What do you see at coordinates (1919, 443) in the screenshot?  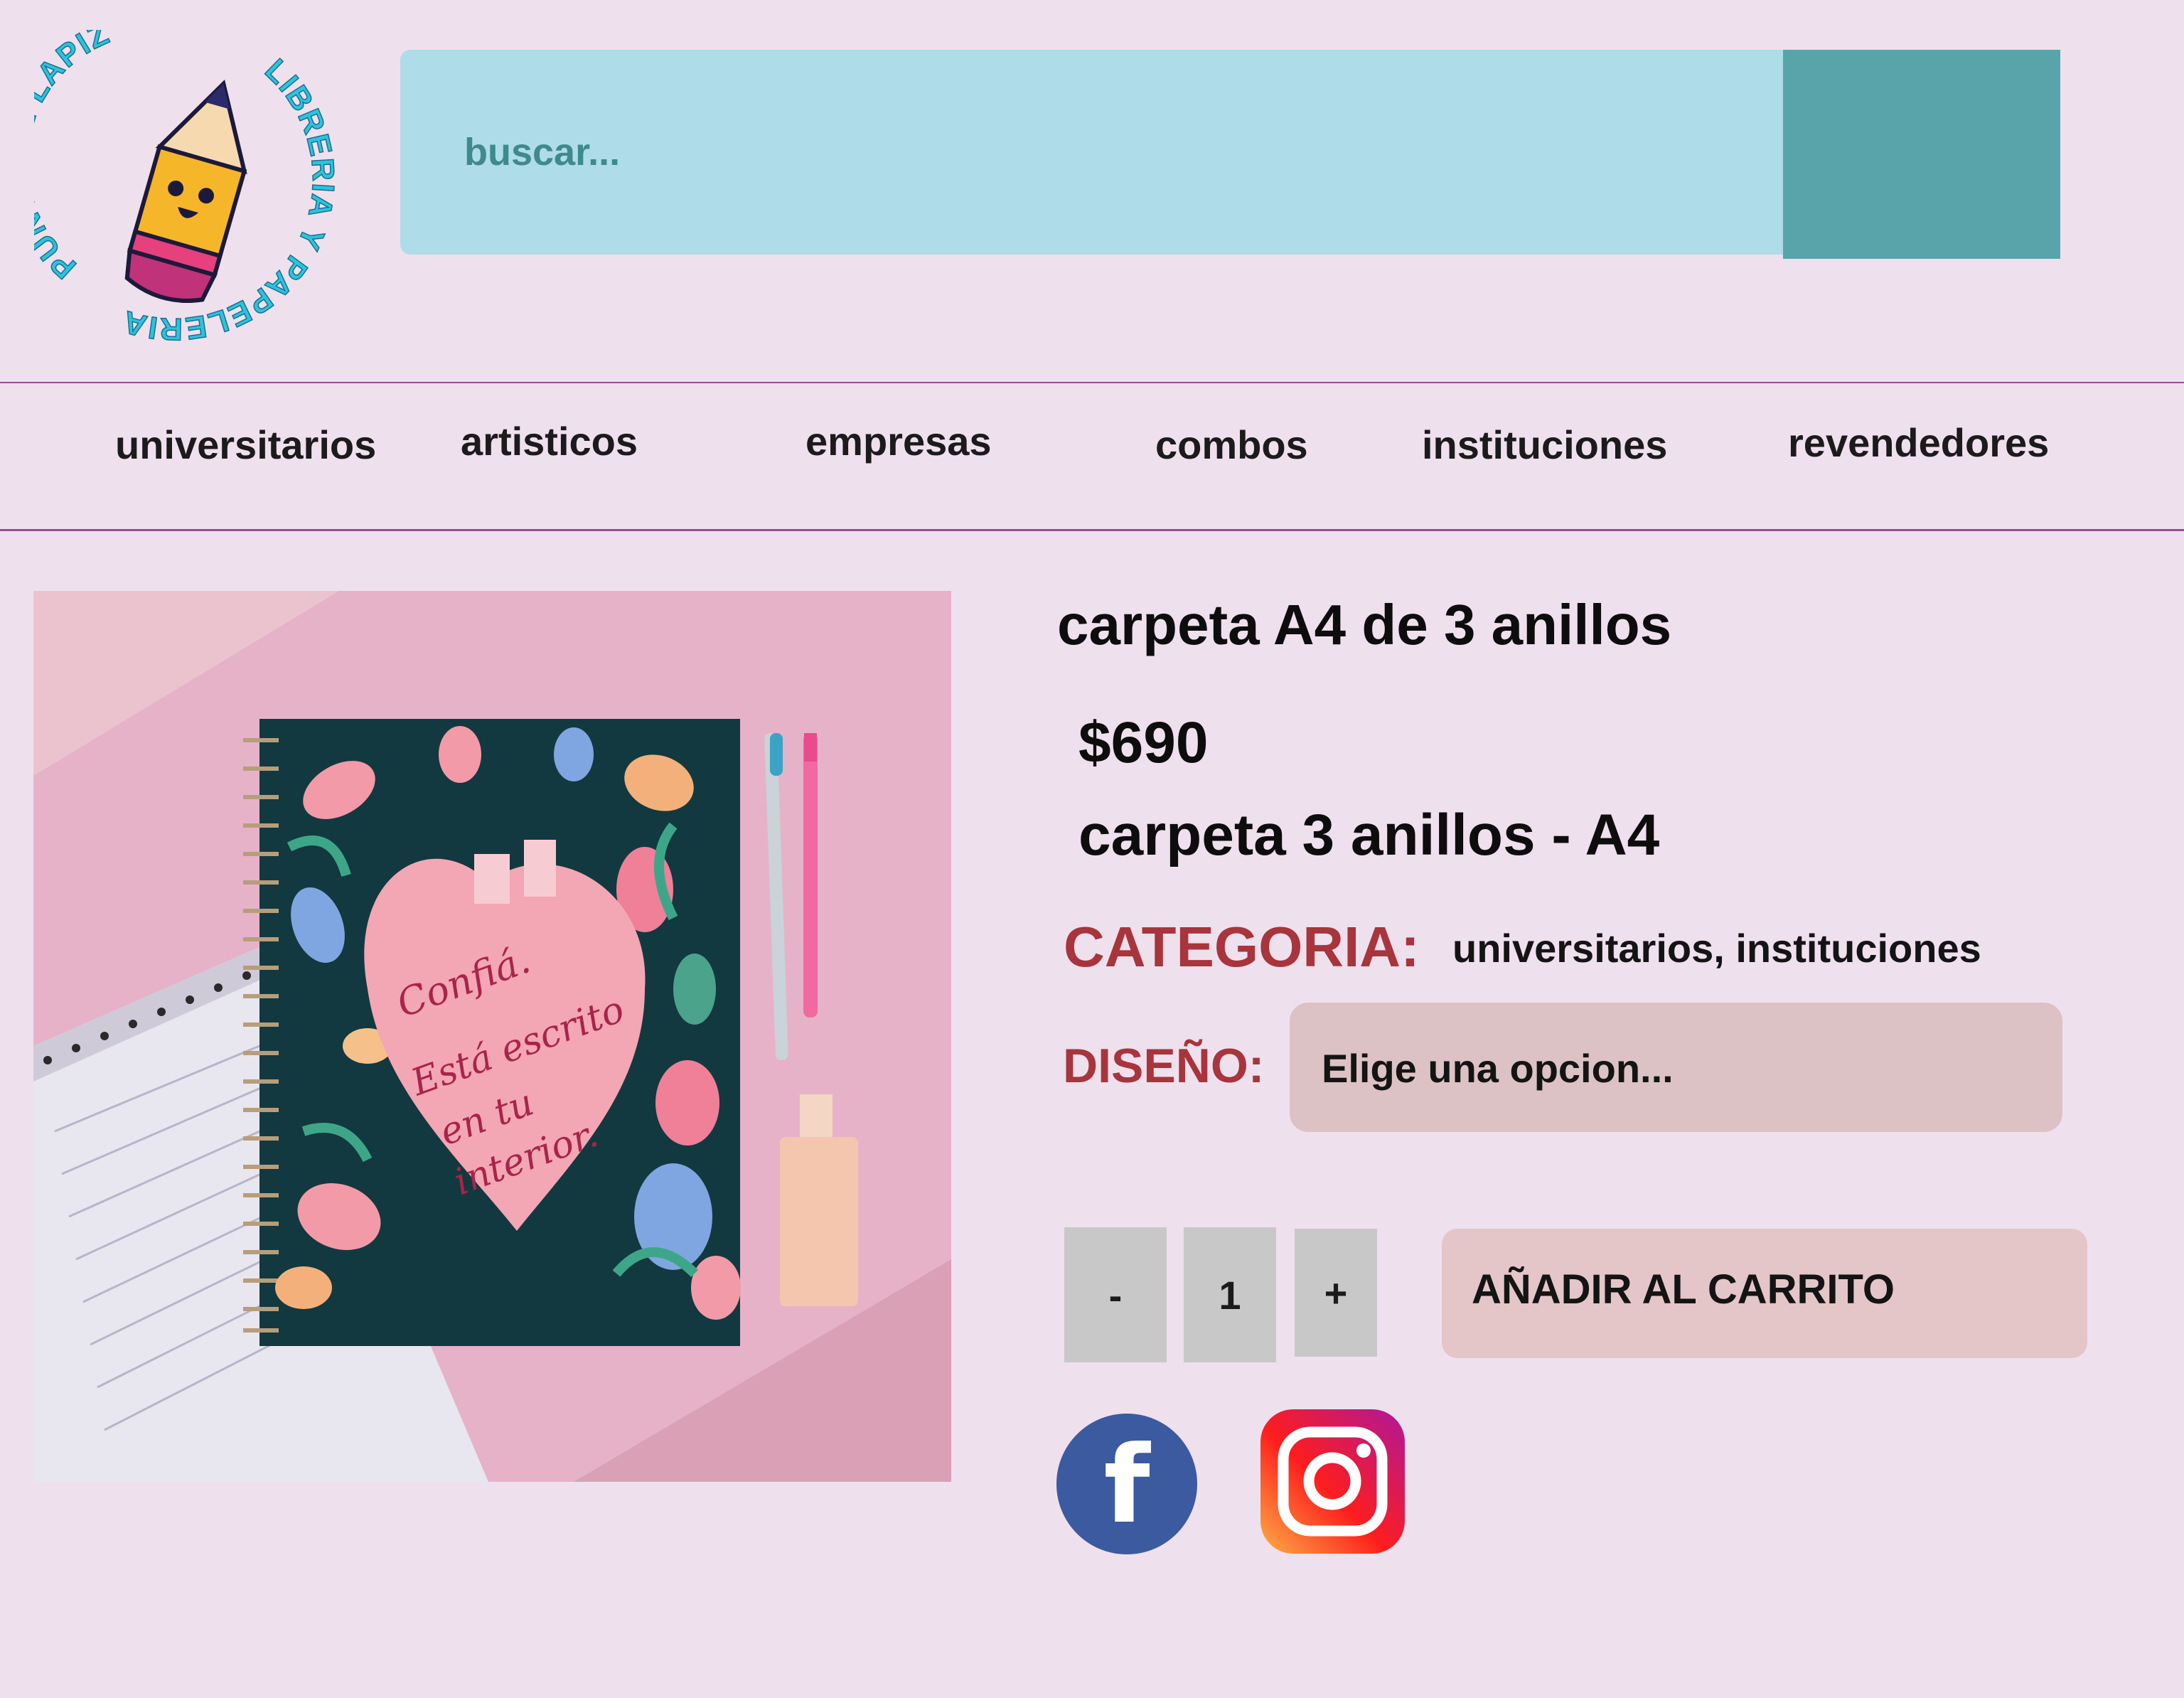 I see `nav-item-revendedores: revendedores` at bounding box center [1919, 443].